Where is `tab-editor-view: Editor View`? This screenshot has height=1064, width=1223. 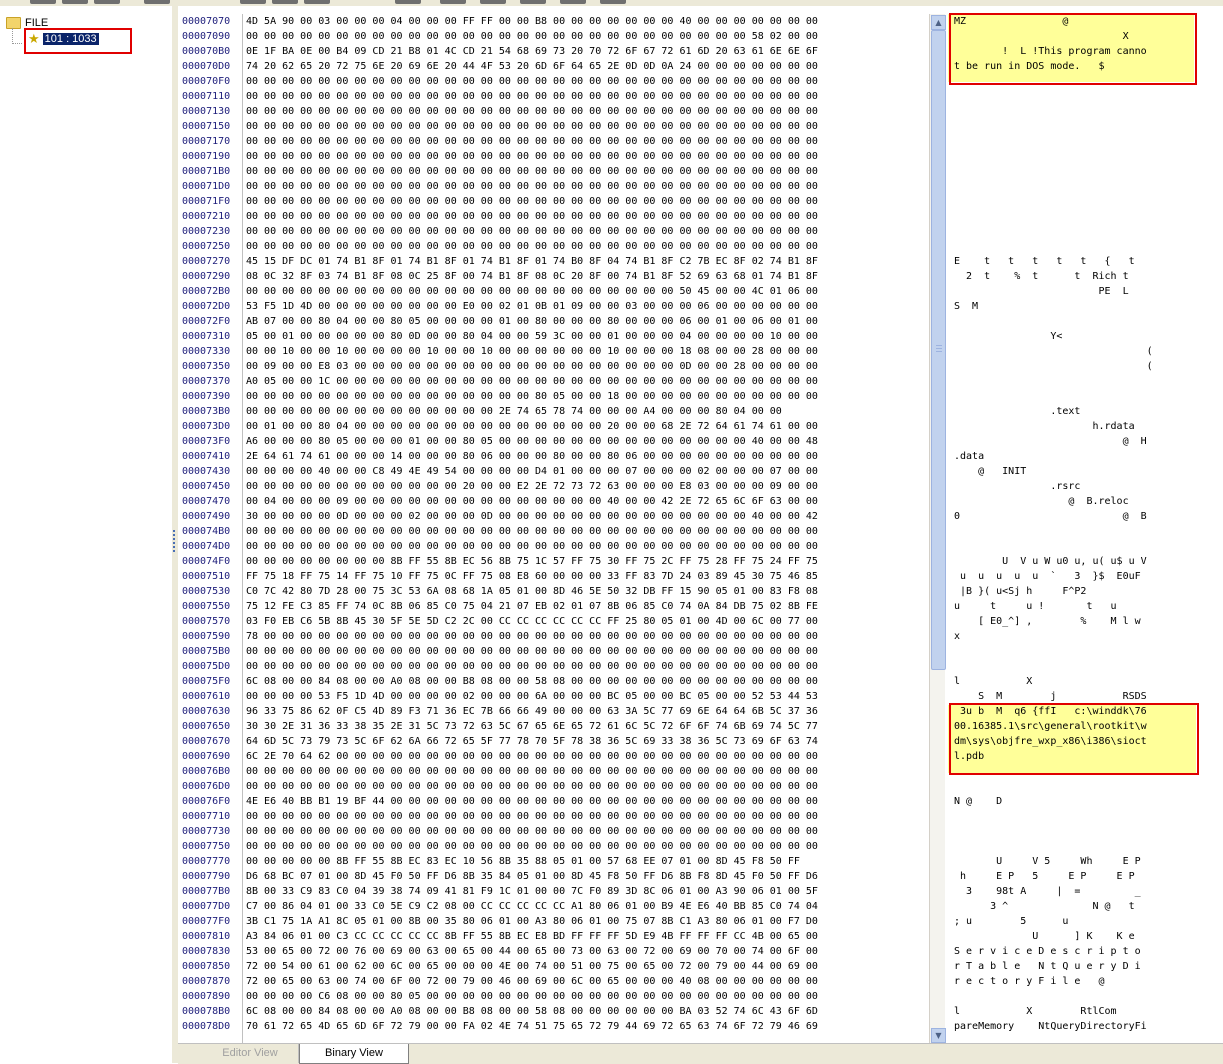
tab-editor-view: Editor View is located at coordinates (250, 1053).